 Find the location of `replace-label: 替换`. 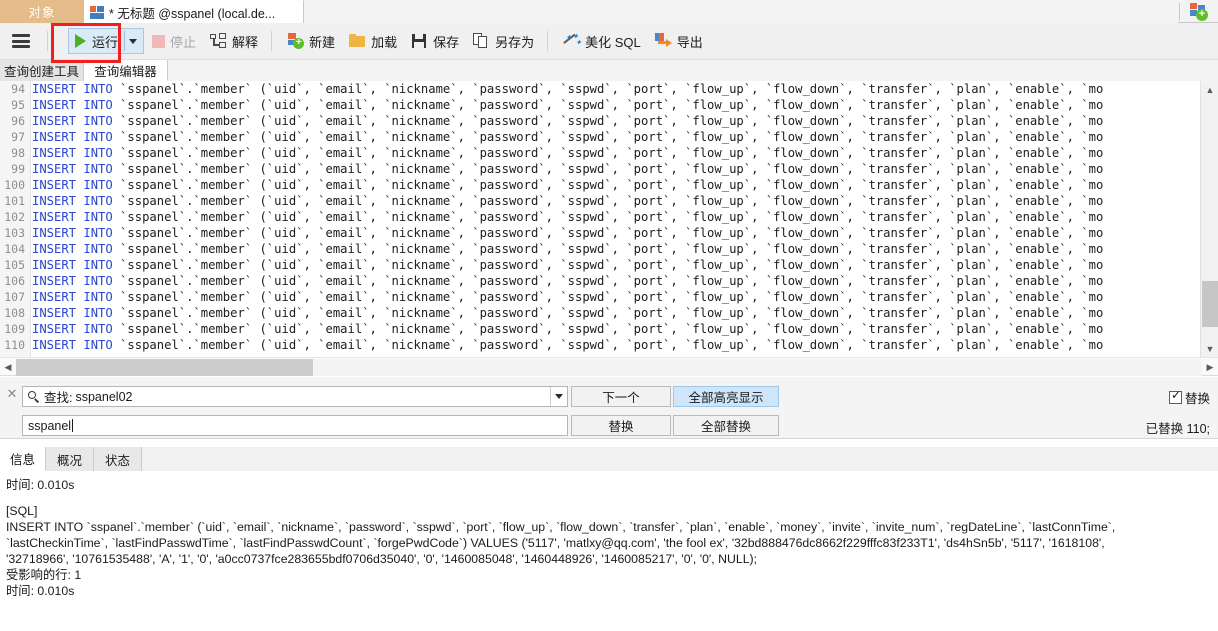

replace-label: 替换 is located at coordinates (621, 427).